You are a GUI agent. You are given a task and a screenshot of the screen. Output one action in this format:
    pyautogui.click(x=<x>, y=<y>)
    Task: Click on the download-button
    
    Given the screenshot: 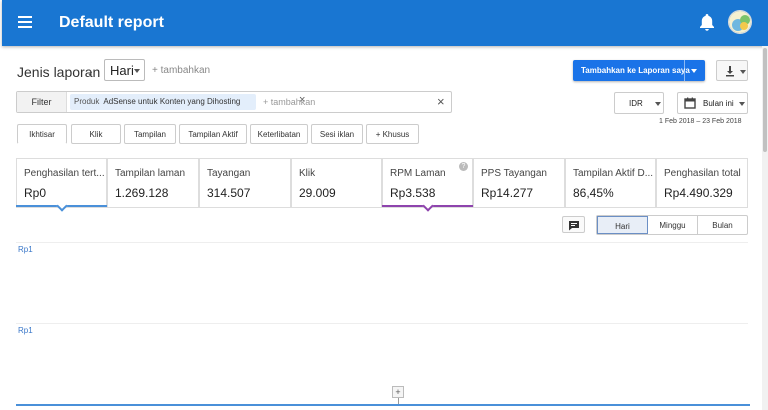 What is the action you would take?
    pyautogui.click(x=732, y=70)
    